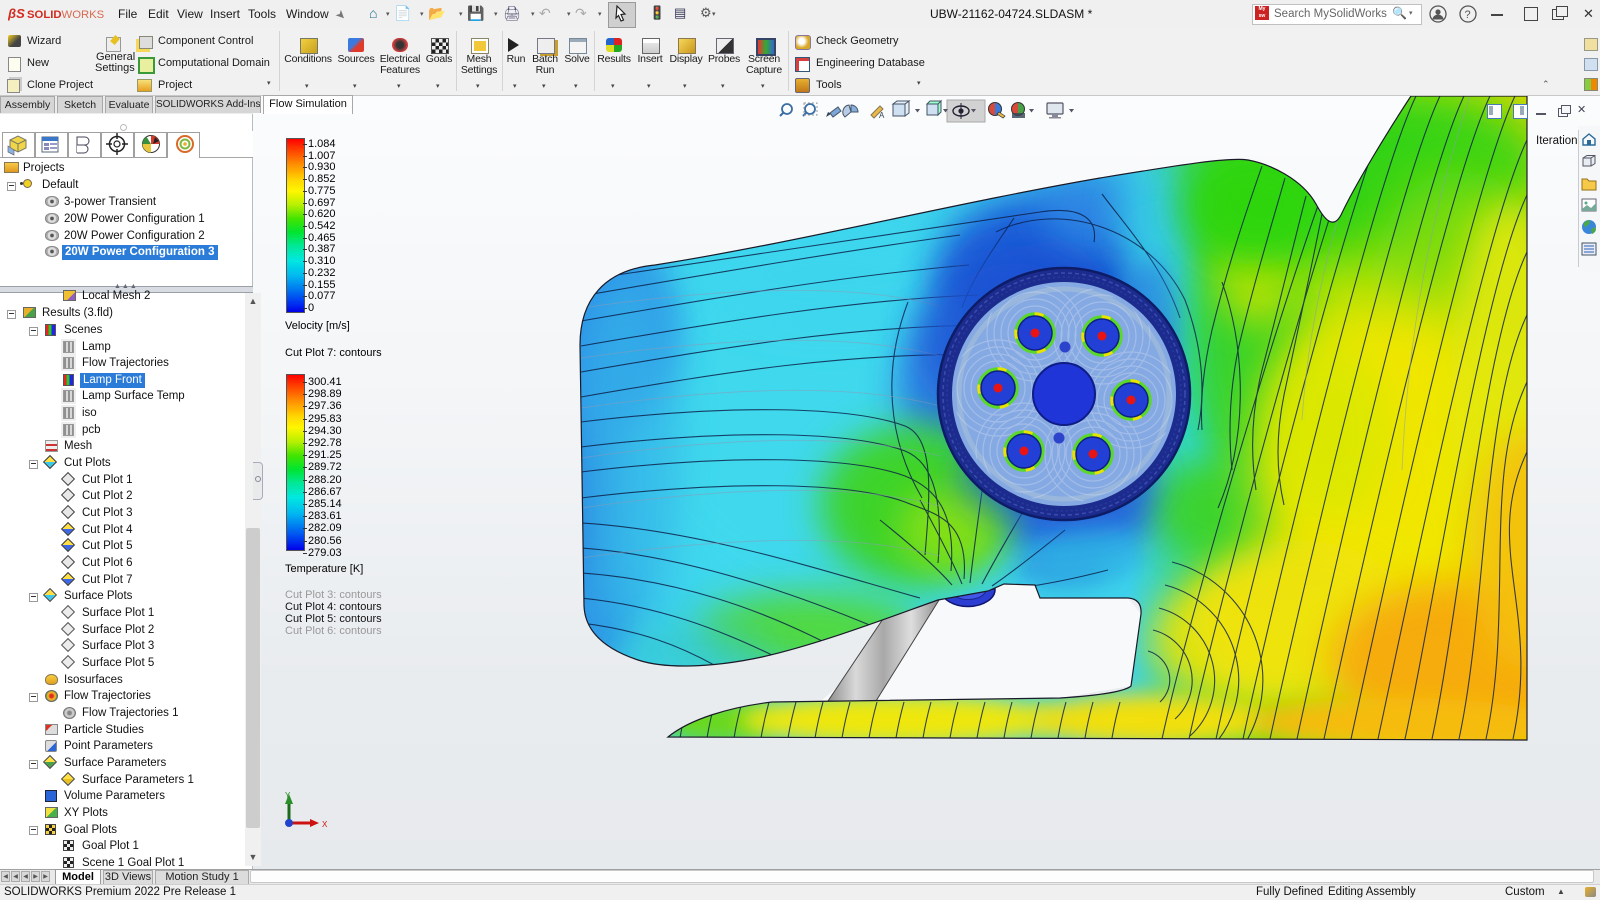  What do you see at coordinates (882, 115) in the screenshot?
I see `svg-text: A` at bounding box center [882, 115].